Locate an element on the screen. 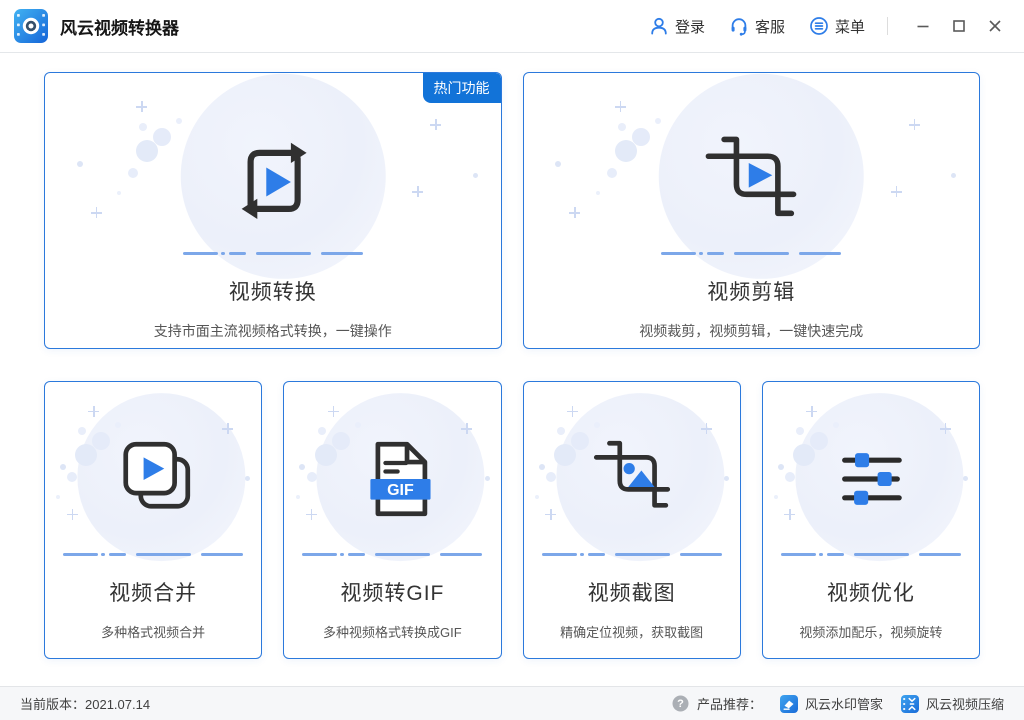 This screenshot has width=1024, height=720. close-button is located at coordinates (995, 26).